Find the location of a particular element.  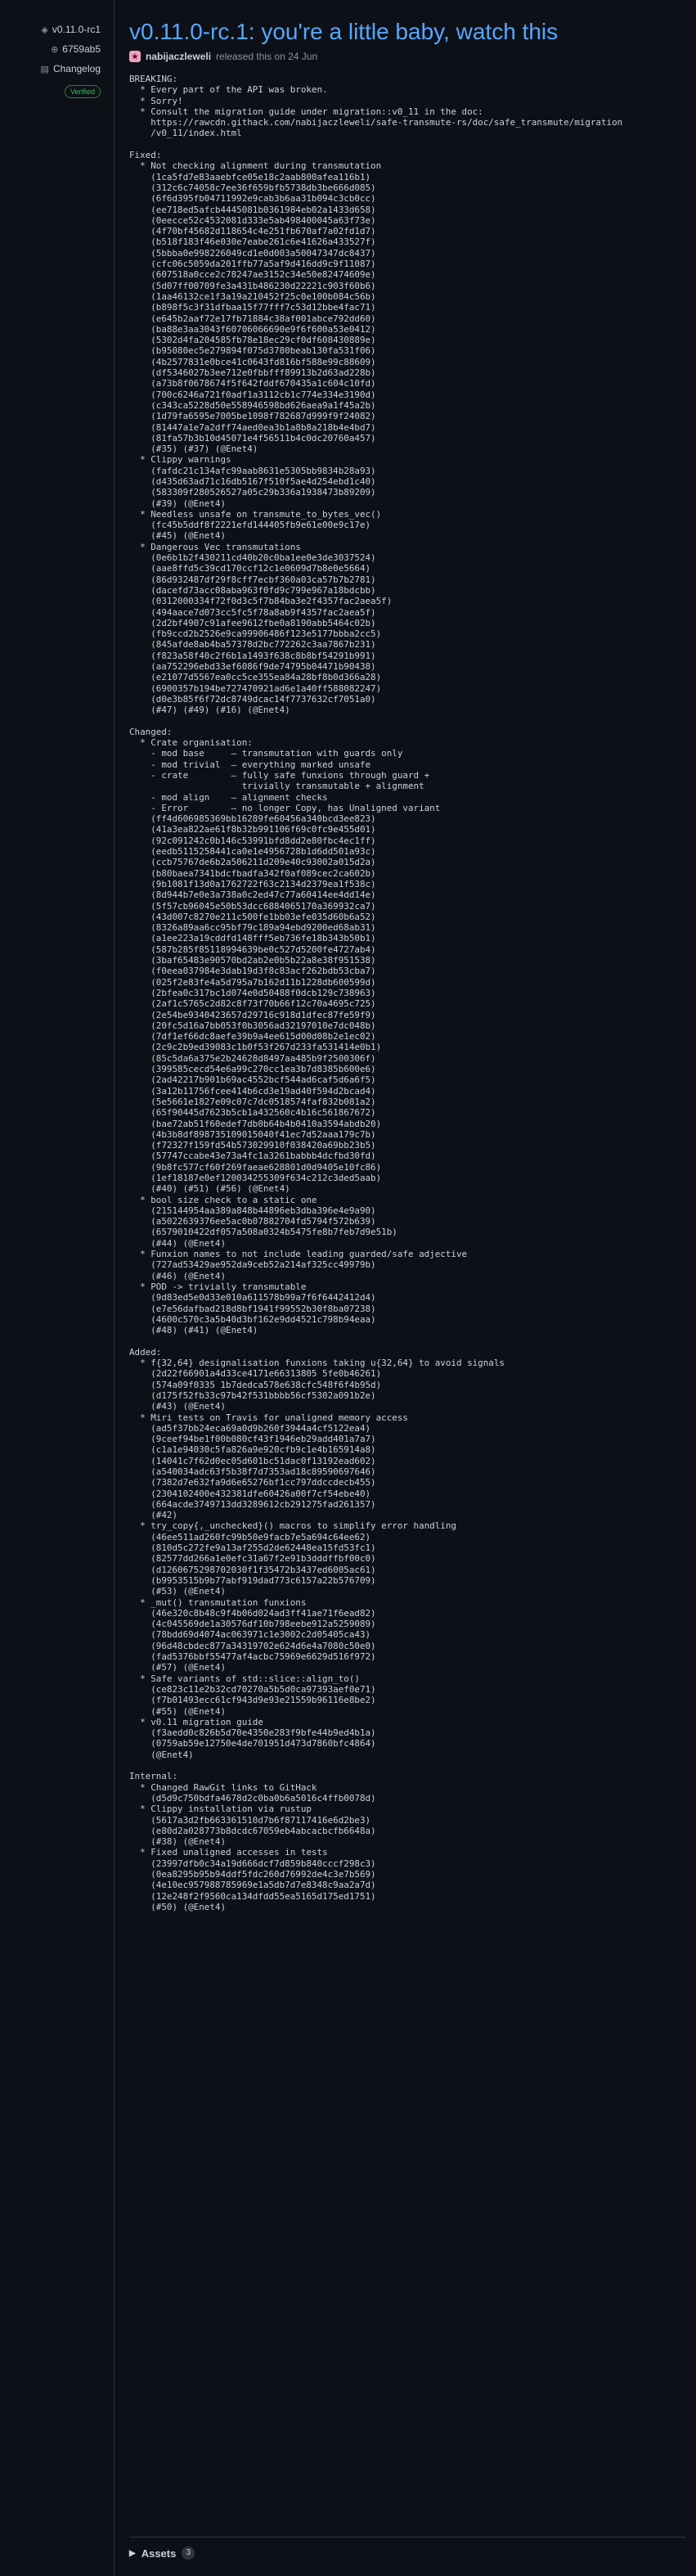

released-text: released this on 24 Jun is located at coordinates (267, 56).